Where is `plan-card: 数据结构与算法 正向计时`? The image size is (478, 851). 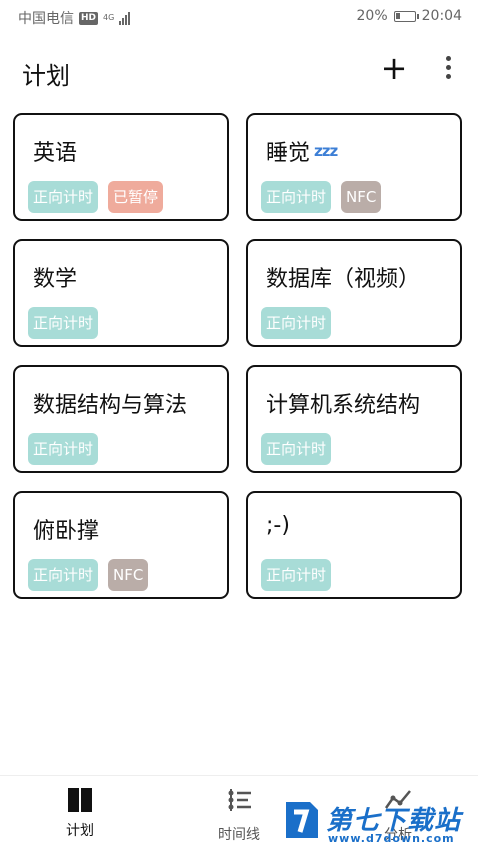 plan-card: 数据结构与算法 正向计时 is located at coordinates (121, 419).